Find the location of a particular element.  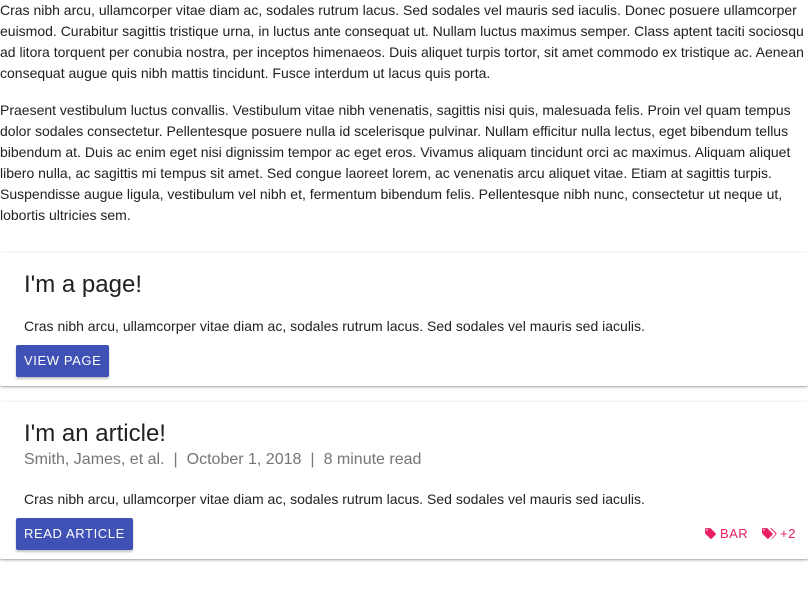

article-authors: Smith, James, et al. is located at coordinates (94, 459).